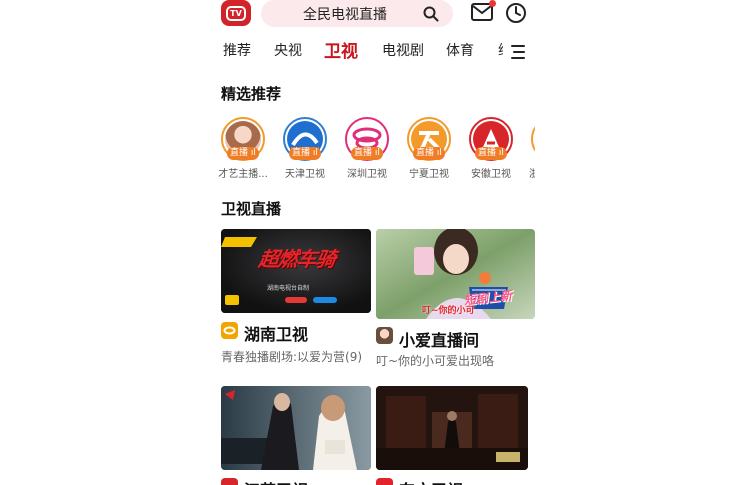 Image resolution: width=742 pixels, height=485 pixels. I want to click on app-logo: TV, so click(236, 13).